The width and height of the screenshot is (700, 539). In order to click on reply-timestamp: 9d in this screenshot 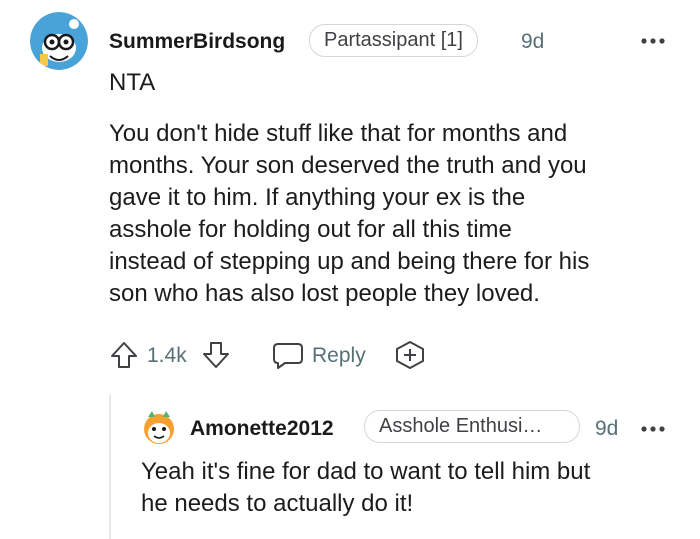, I will do `click(606, 429)`.